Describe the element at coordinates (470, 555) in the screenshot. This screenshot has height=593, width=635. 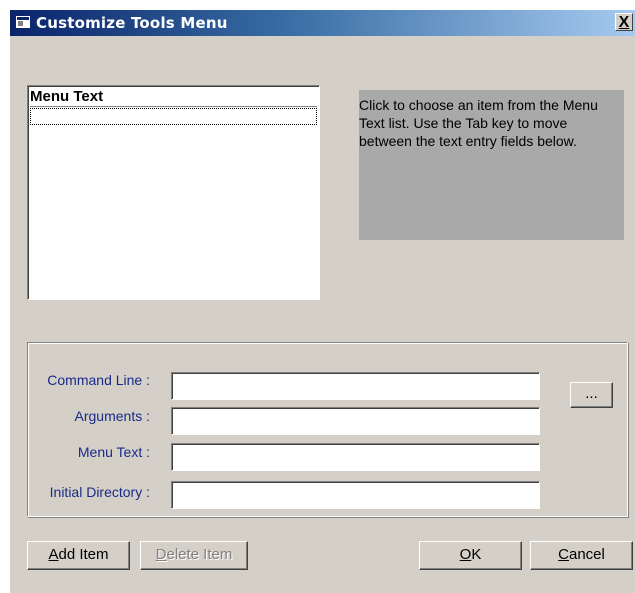
I see `ok-button: OK` at that location.